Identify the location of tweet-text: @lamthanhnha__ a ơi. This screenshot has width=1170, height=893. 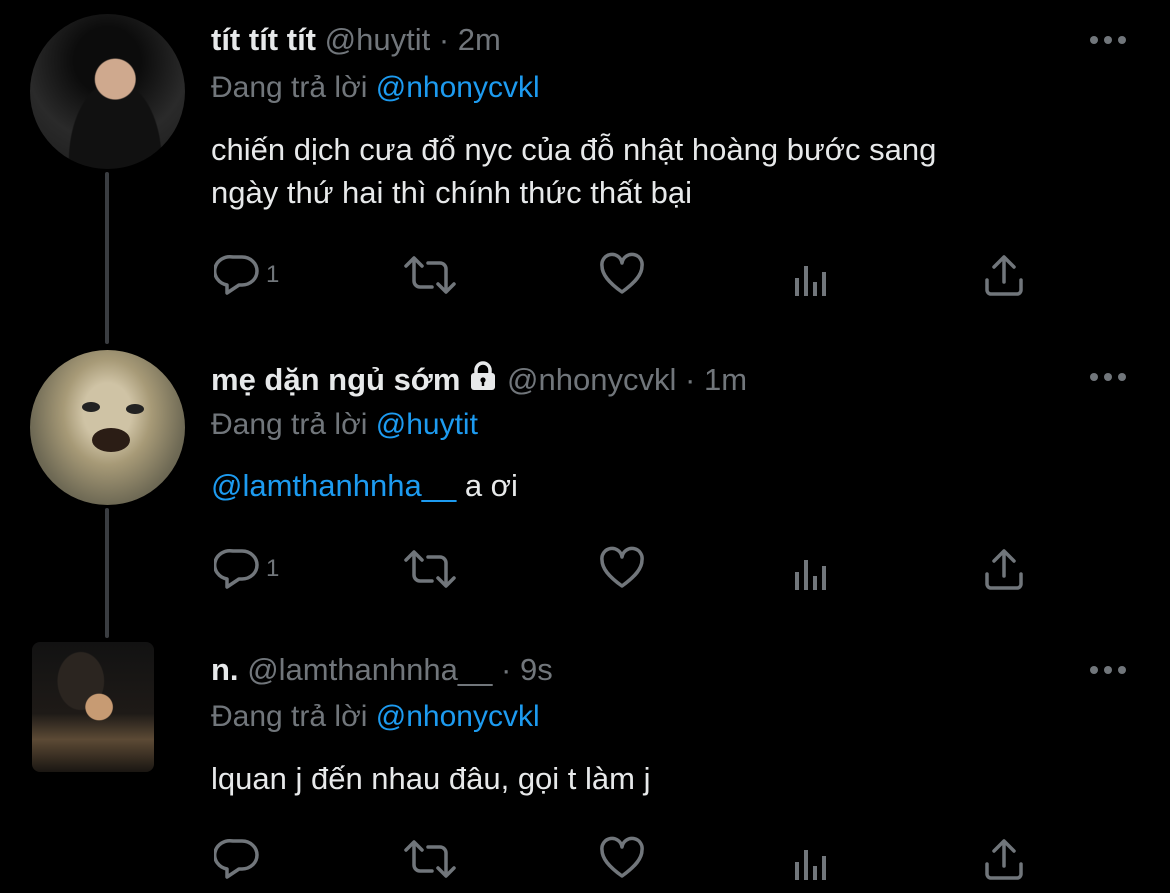
(364, 485).